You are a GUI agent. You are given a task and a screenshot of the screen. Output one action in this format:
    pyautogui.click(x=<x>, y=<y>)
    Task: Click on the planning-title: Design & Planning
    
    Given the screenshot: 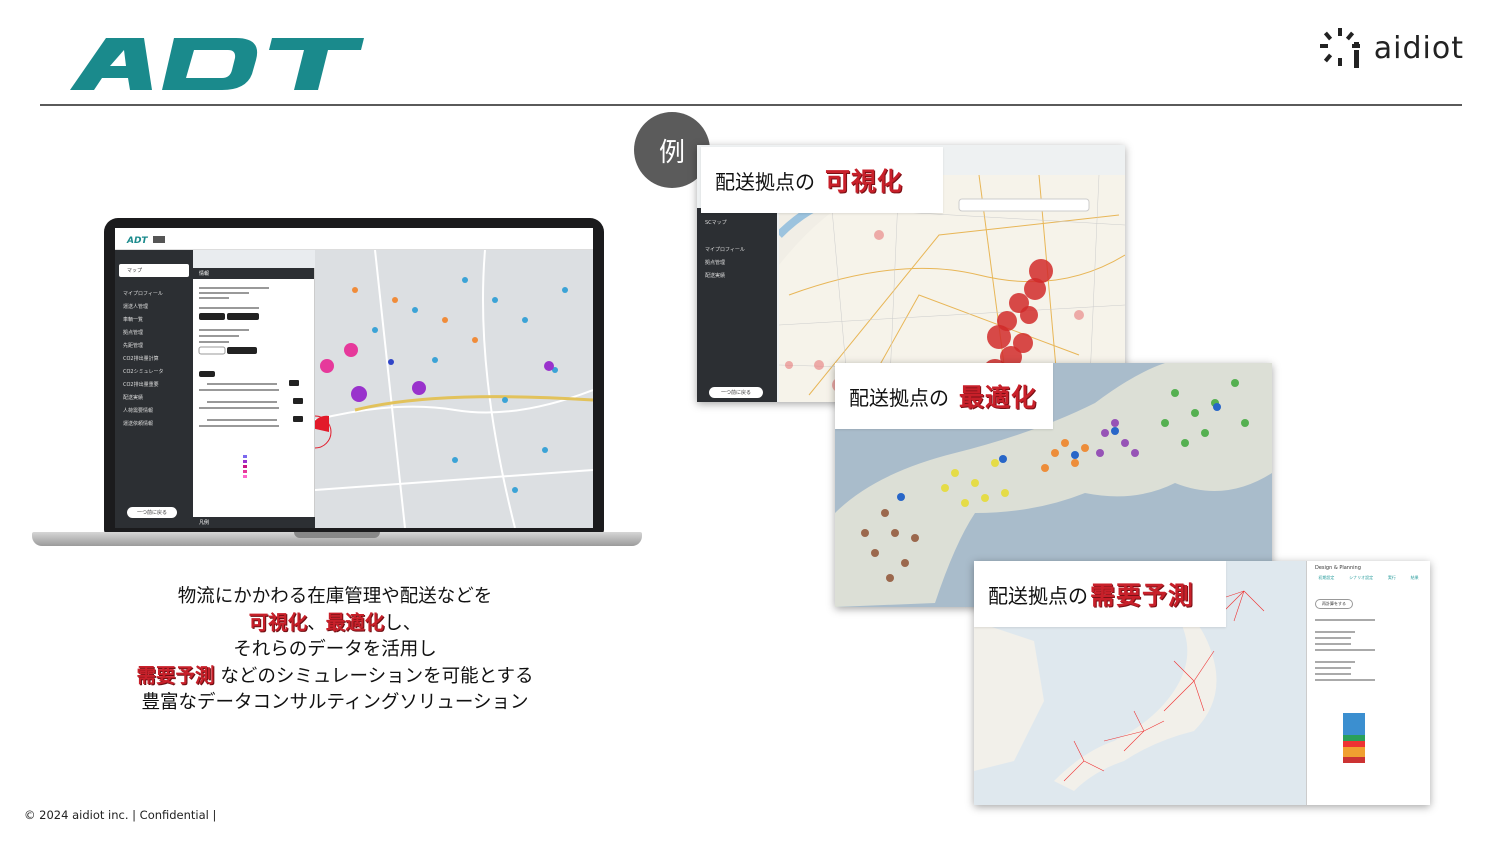 What is the action you would take?
    pyautogui.click(x=1338, y=568)
    